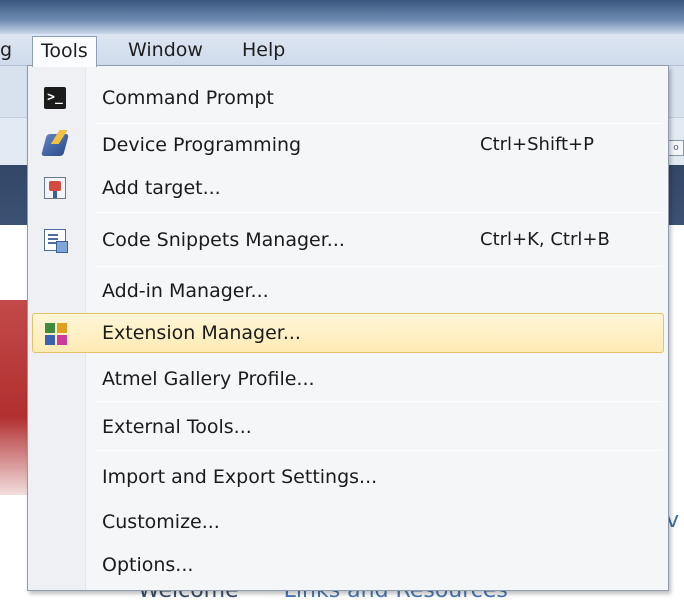  I want to click on command-prompt-icon: >_, so click(55, 98).